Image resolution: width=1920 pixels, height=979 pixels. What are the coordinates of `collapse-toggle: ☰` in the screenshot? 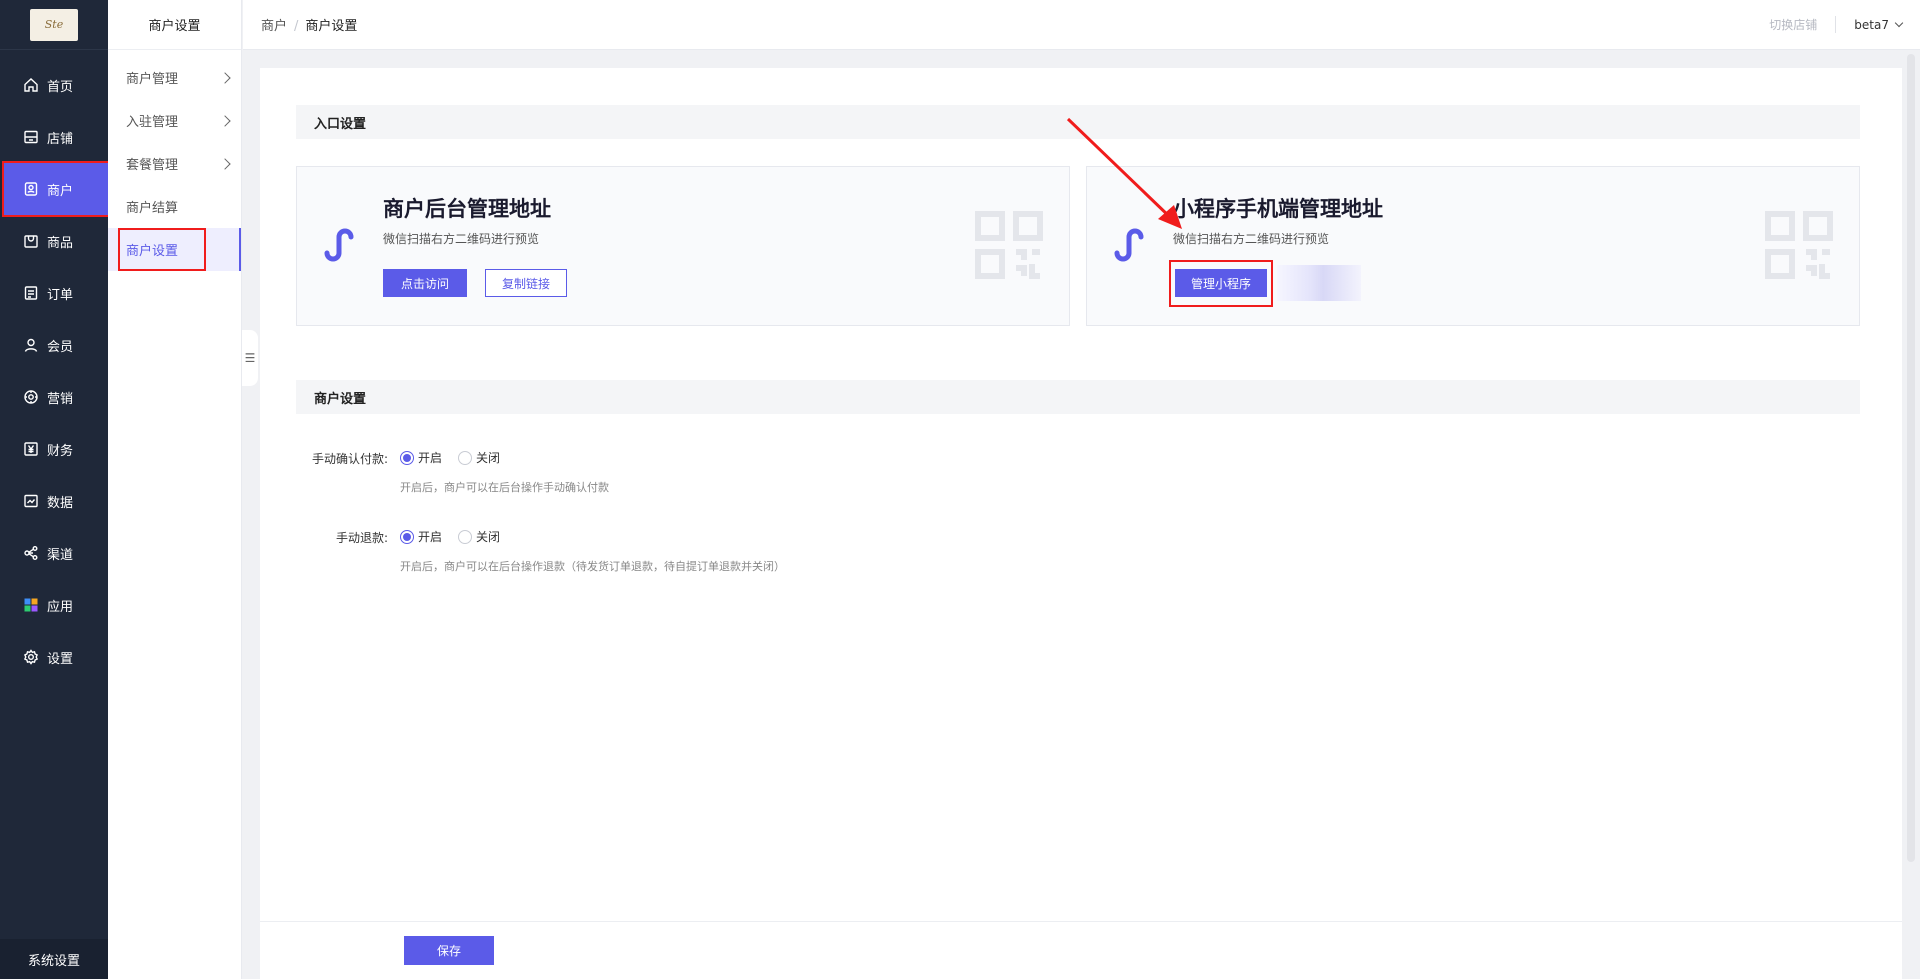 It's located at (250, 358).